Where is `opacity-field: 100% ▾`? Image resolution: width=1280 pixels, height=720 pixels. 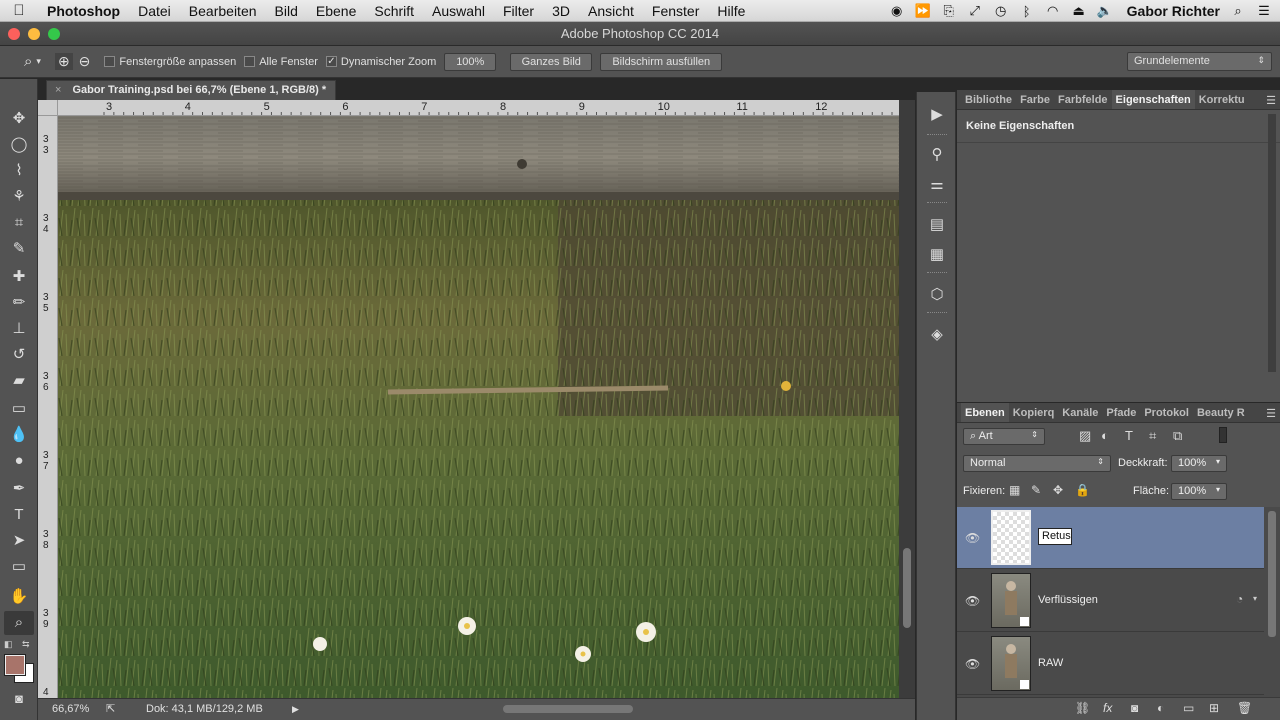 opacity-field: 100% ▾ is located at coordinates (1199, 463).